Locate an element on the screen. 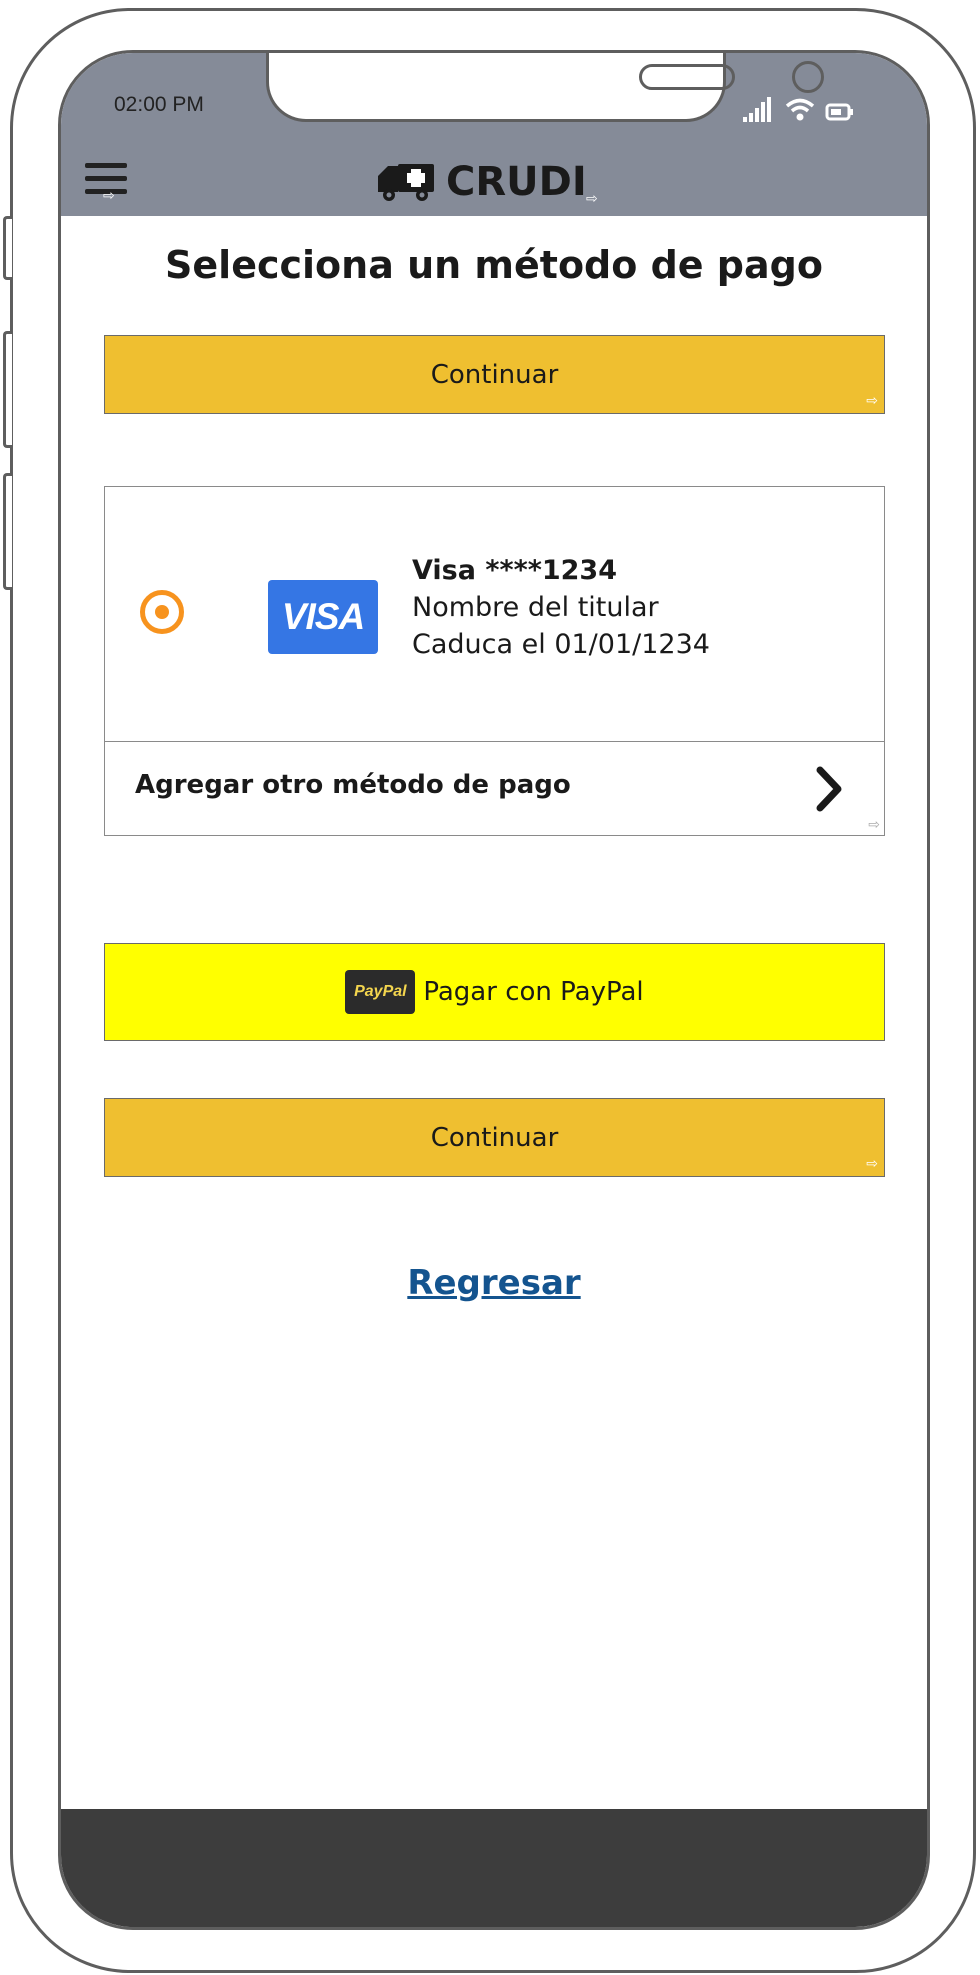 This screenshot has height=1975, width=980. visa-logo-text: VISA is located at coordinates (323, 616).